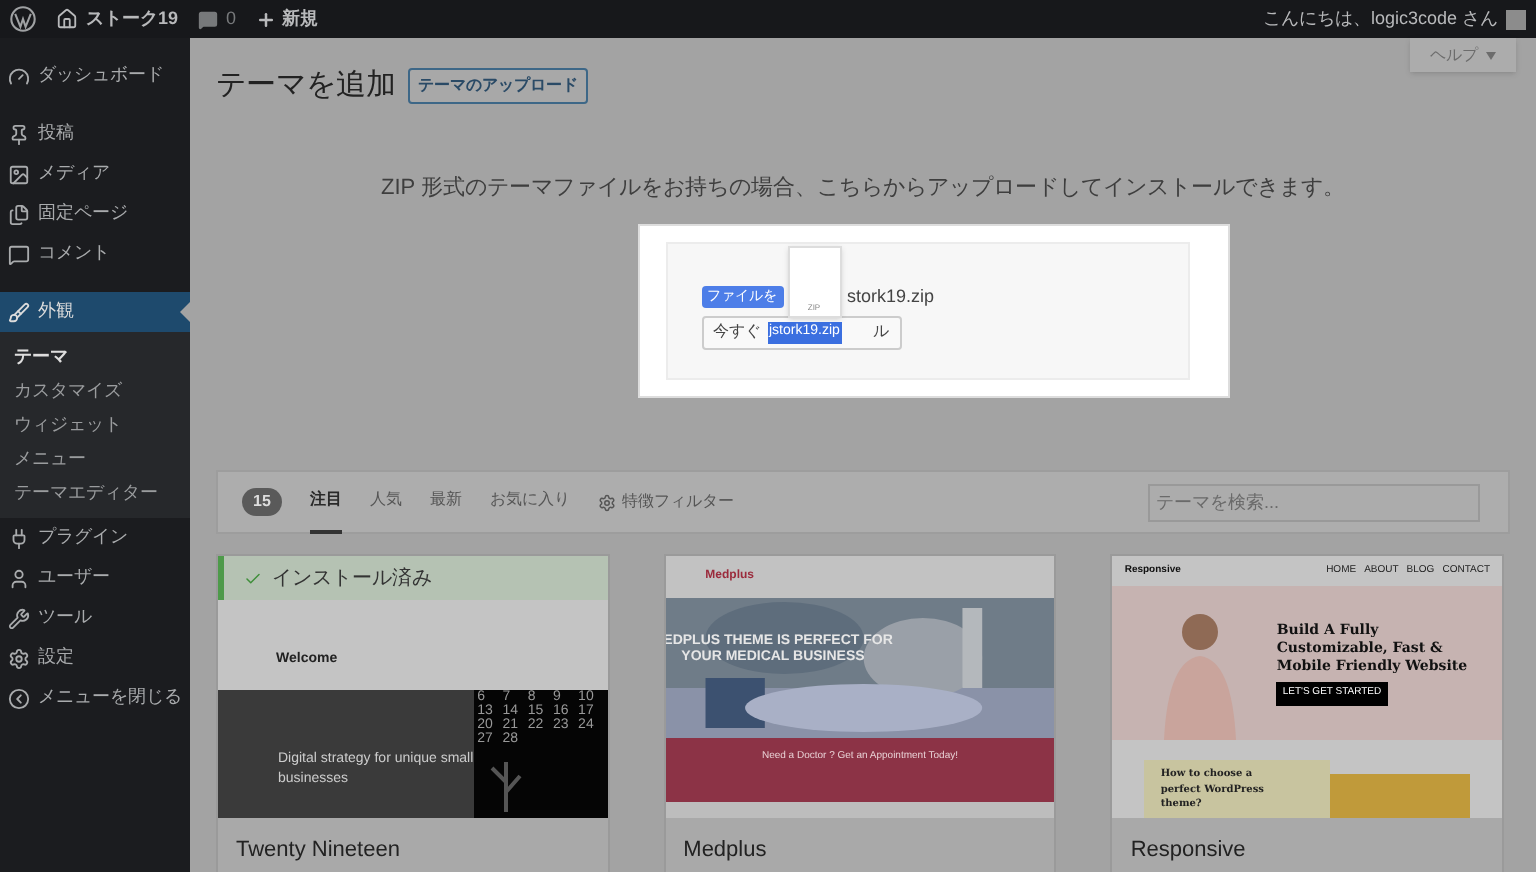 The height and width of the screenshot is (872, 1536). What do you see at coordinates (863, 188) in the screenshot?
I see `upload-description: ZIP 形式のテーマファイルをお持ちの場合、こちらからアップロードしてインストールできます。` at bounding box center [863, 188].